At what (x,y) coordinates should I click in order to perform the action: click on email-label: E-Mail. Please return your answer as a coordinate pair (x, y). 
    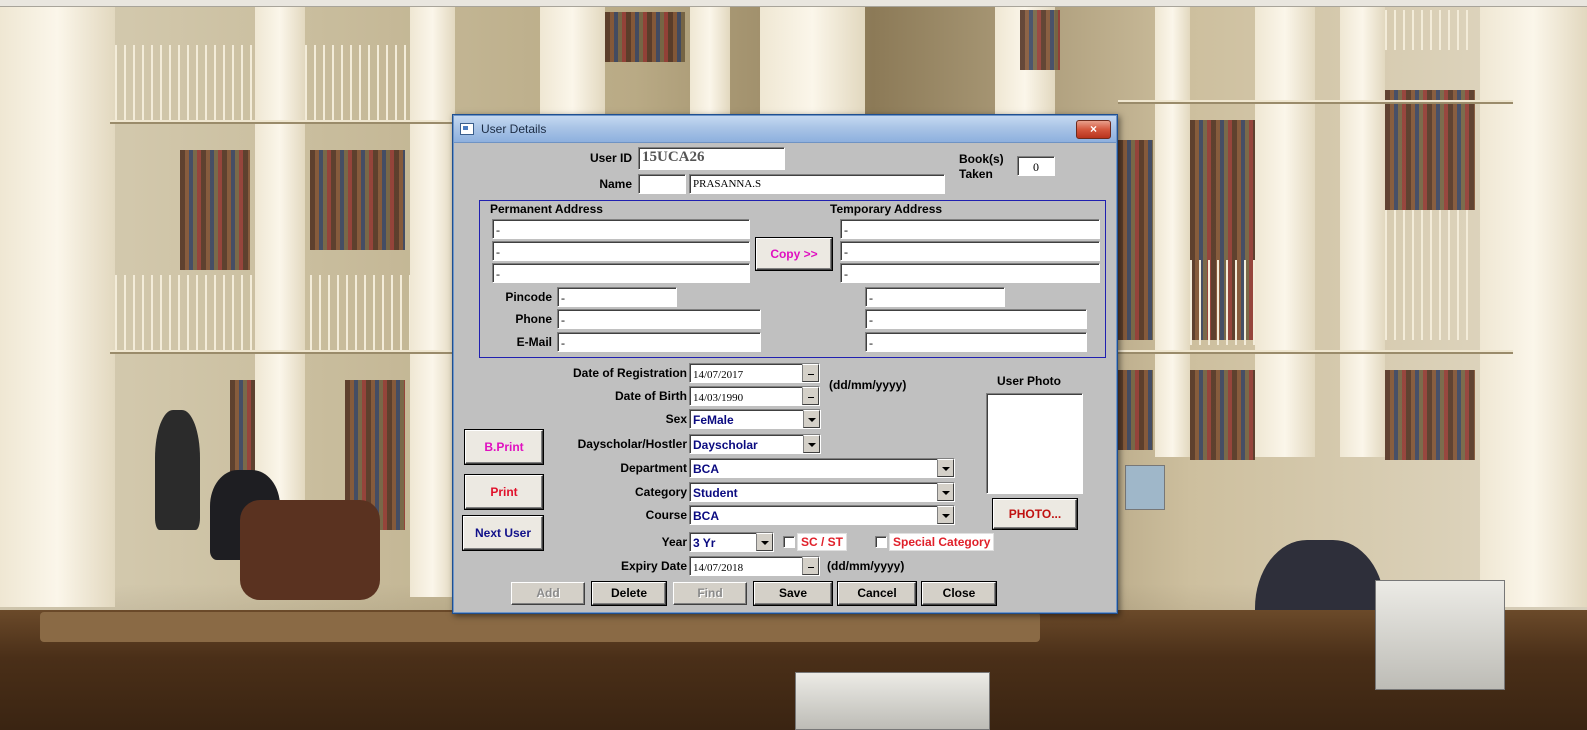
    Looking at the image, I should click on (534, 342).